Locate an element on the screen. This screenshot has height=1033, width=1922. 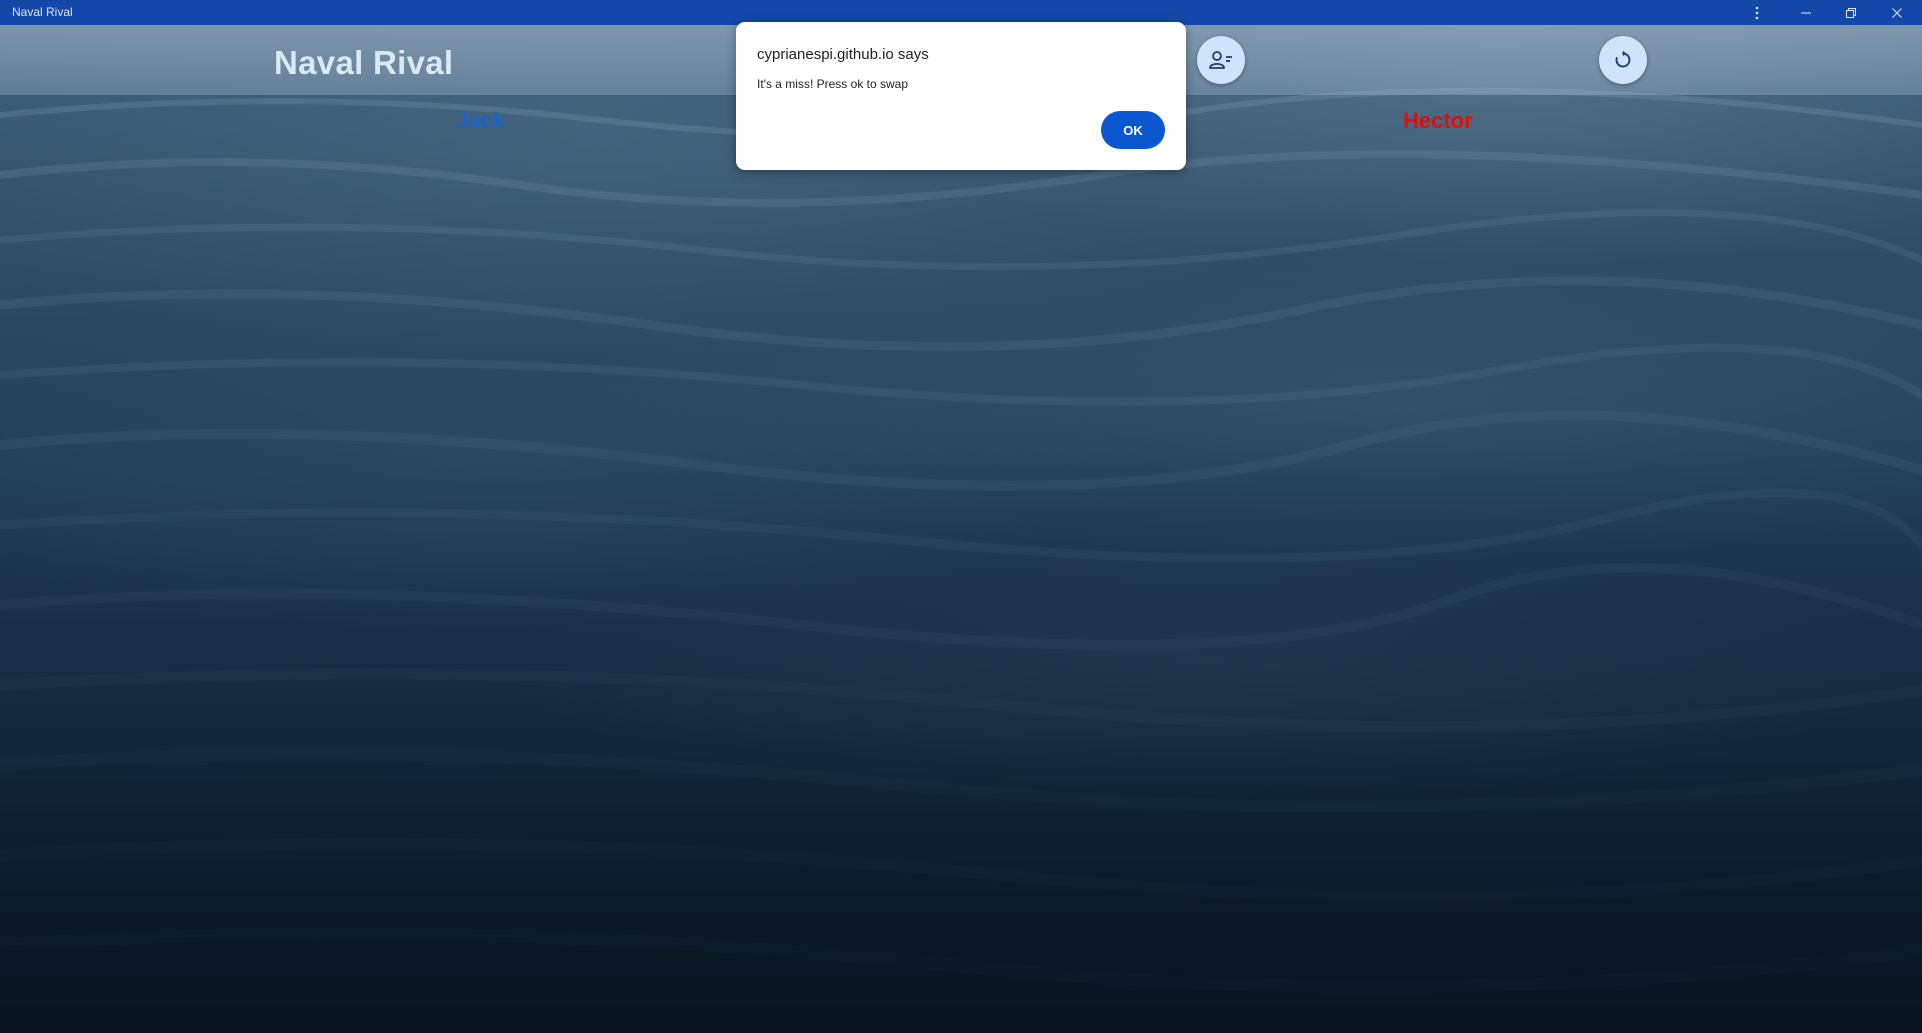
players-button is located at coordinates (1221, 60).